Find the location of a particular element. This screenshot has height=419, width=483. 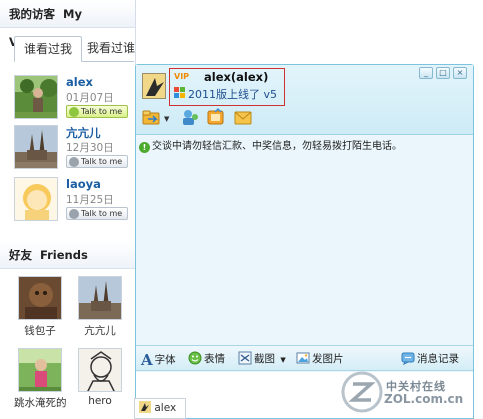

send-image-button: 发图片 is located at coordinates (320, 358).